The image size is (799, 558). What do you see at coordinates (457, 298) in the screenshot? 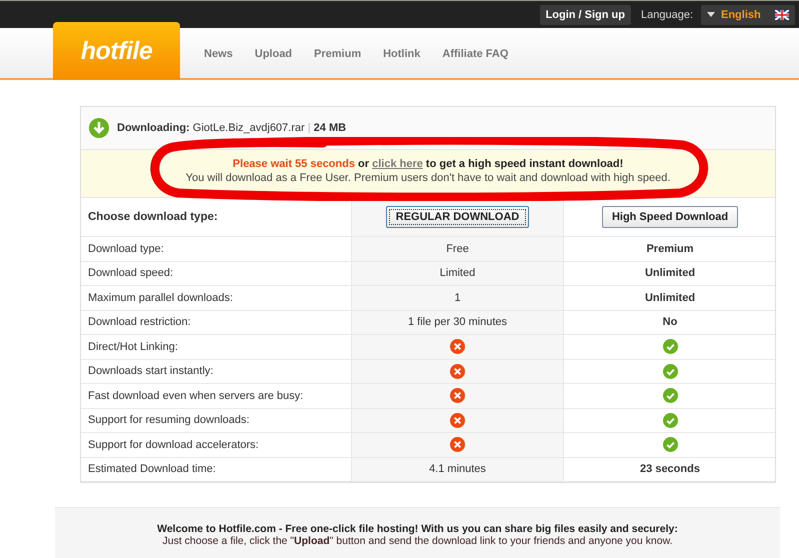
I see `table-cell: 1` at bounding box center [457, 298].